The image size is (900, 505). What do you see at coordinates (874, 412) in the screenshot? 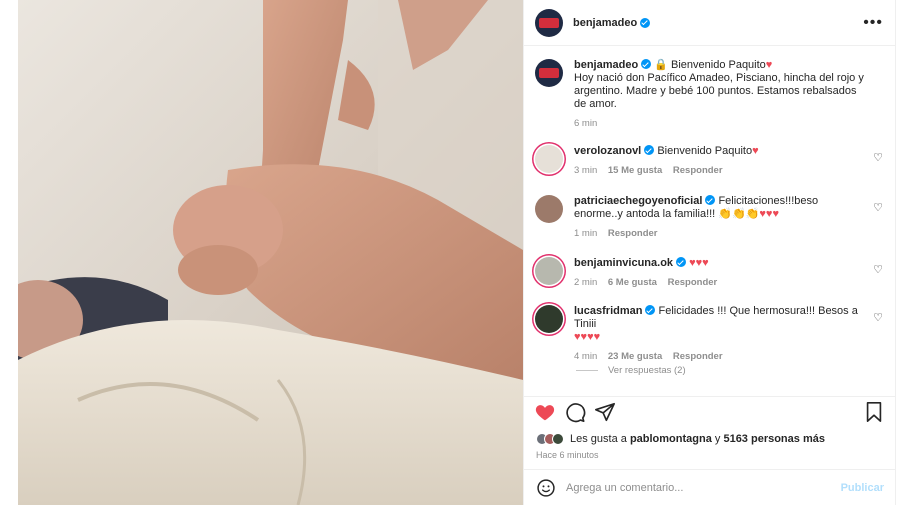
I see `save-icon` at bounding box center [874, 412].